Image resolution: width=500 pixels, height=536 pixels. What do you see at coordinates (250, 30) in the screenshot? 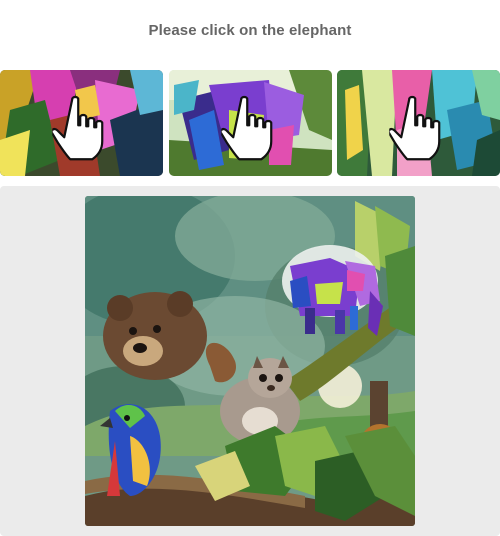
I see `challenge-prompt: Please click on the elephant` at bounding box center [250, 30].